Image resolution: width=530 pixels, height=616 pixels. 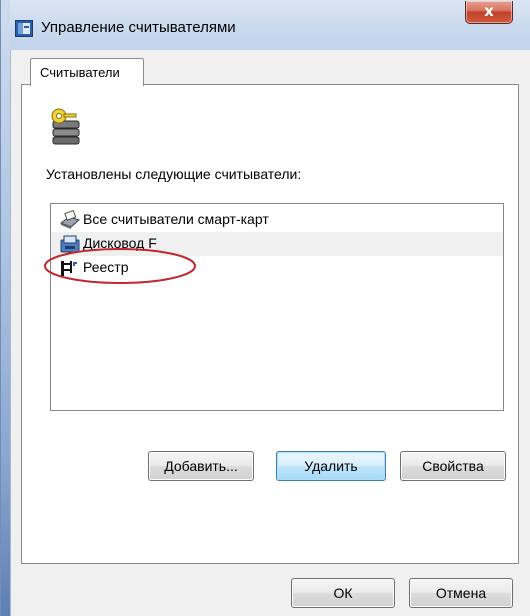 What do you see at coordinates (265, 25) in the screenshot?
I see `title-bar: Управление считывателями x` at bounding box center [265, 25].